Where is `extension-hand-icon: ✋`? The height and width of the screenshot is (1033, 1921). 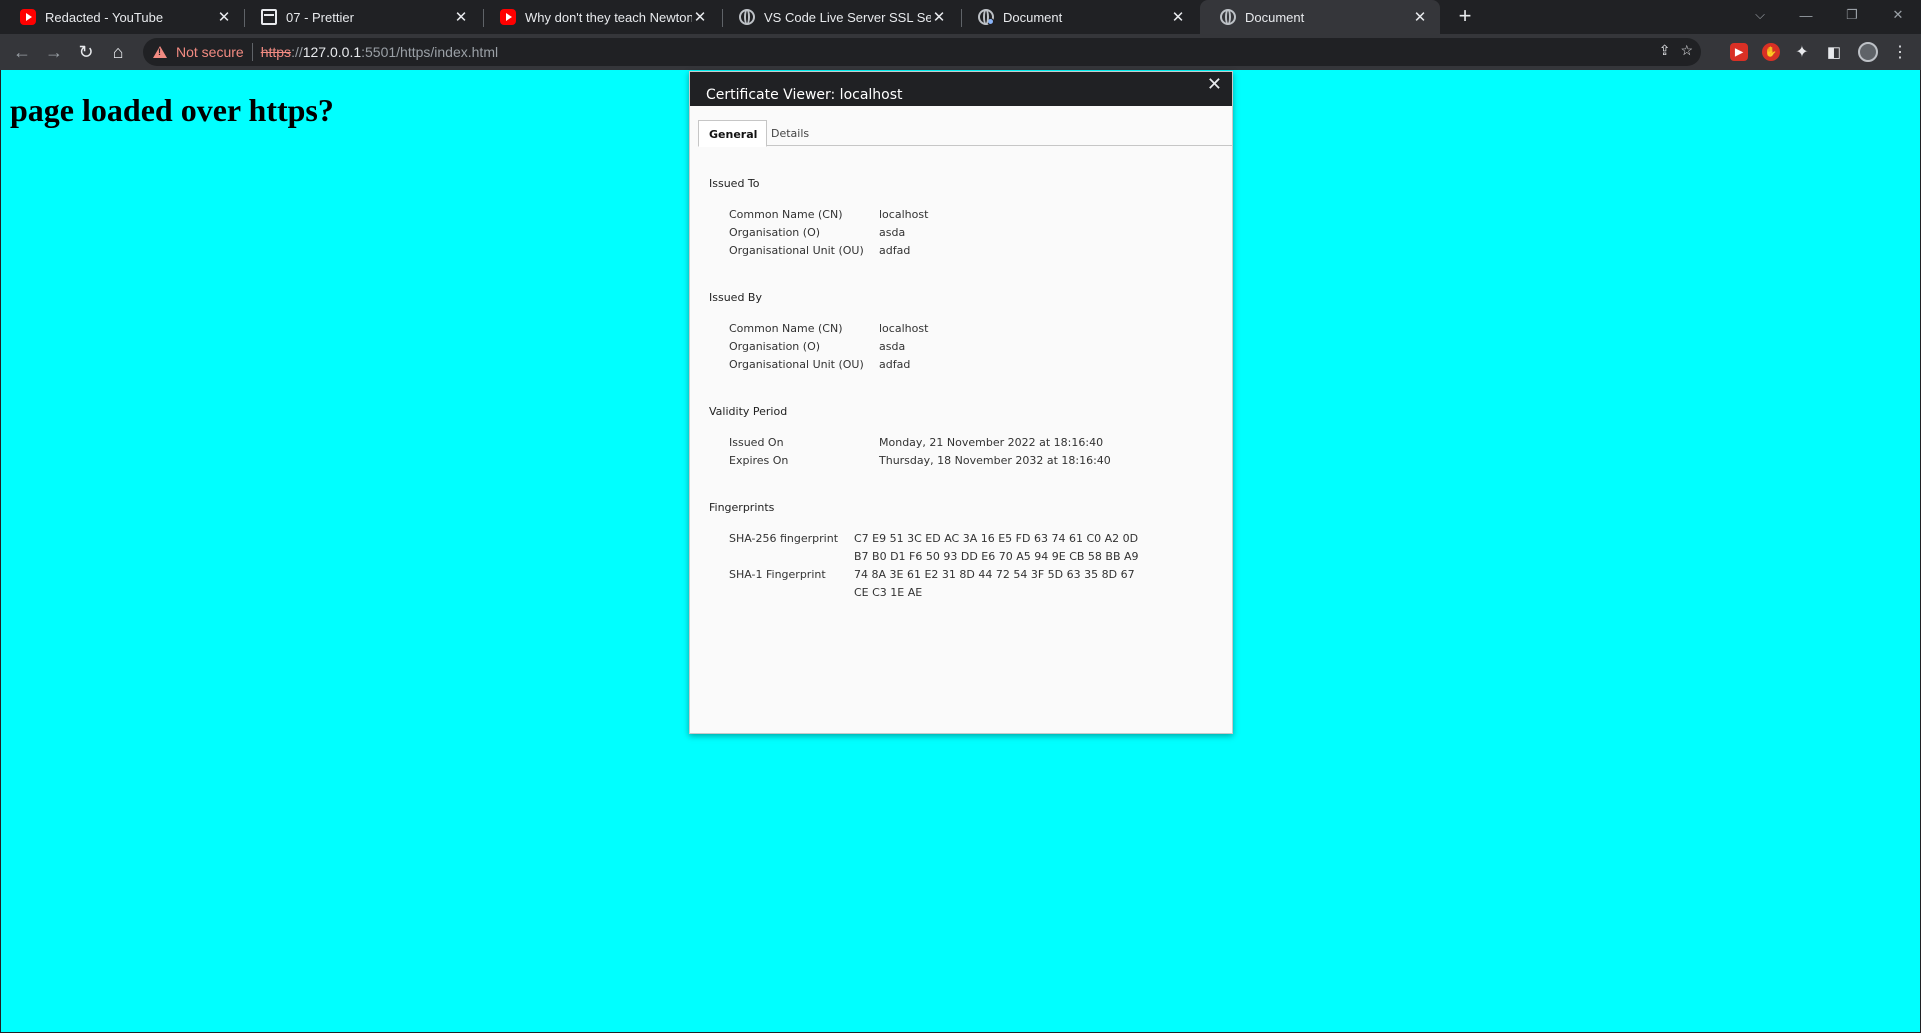 extension-hand-icon: ✋ is located at coordinates (1771, 52).